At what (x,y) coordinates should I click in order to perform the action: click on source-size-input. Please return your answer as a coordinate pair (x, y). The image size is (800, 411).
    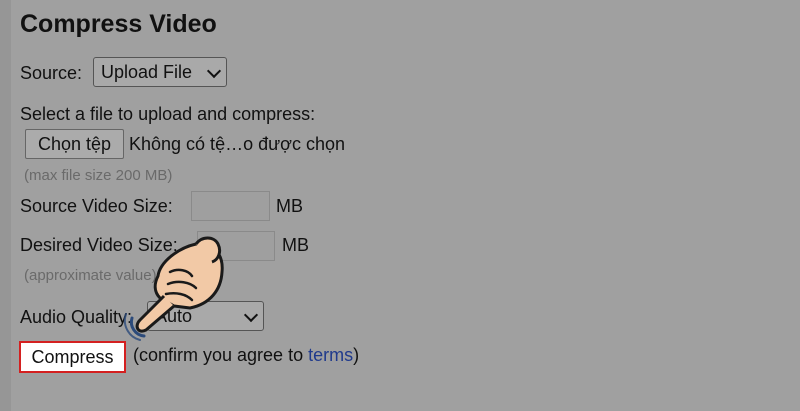
    Looking at the image, I should click on (230, 206).